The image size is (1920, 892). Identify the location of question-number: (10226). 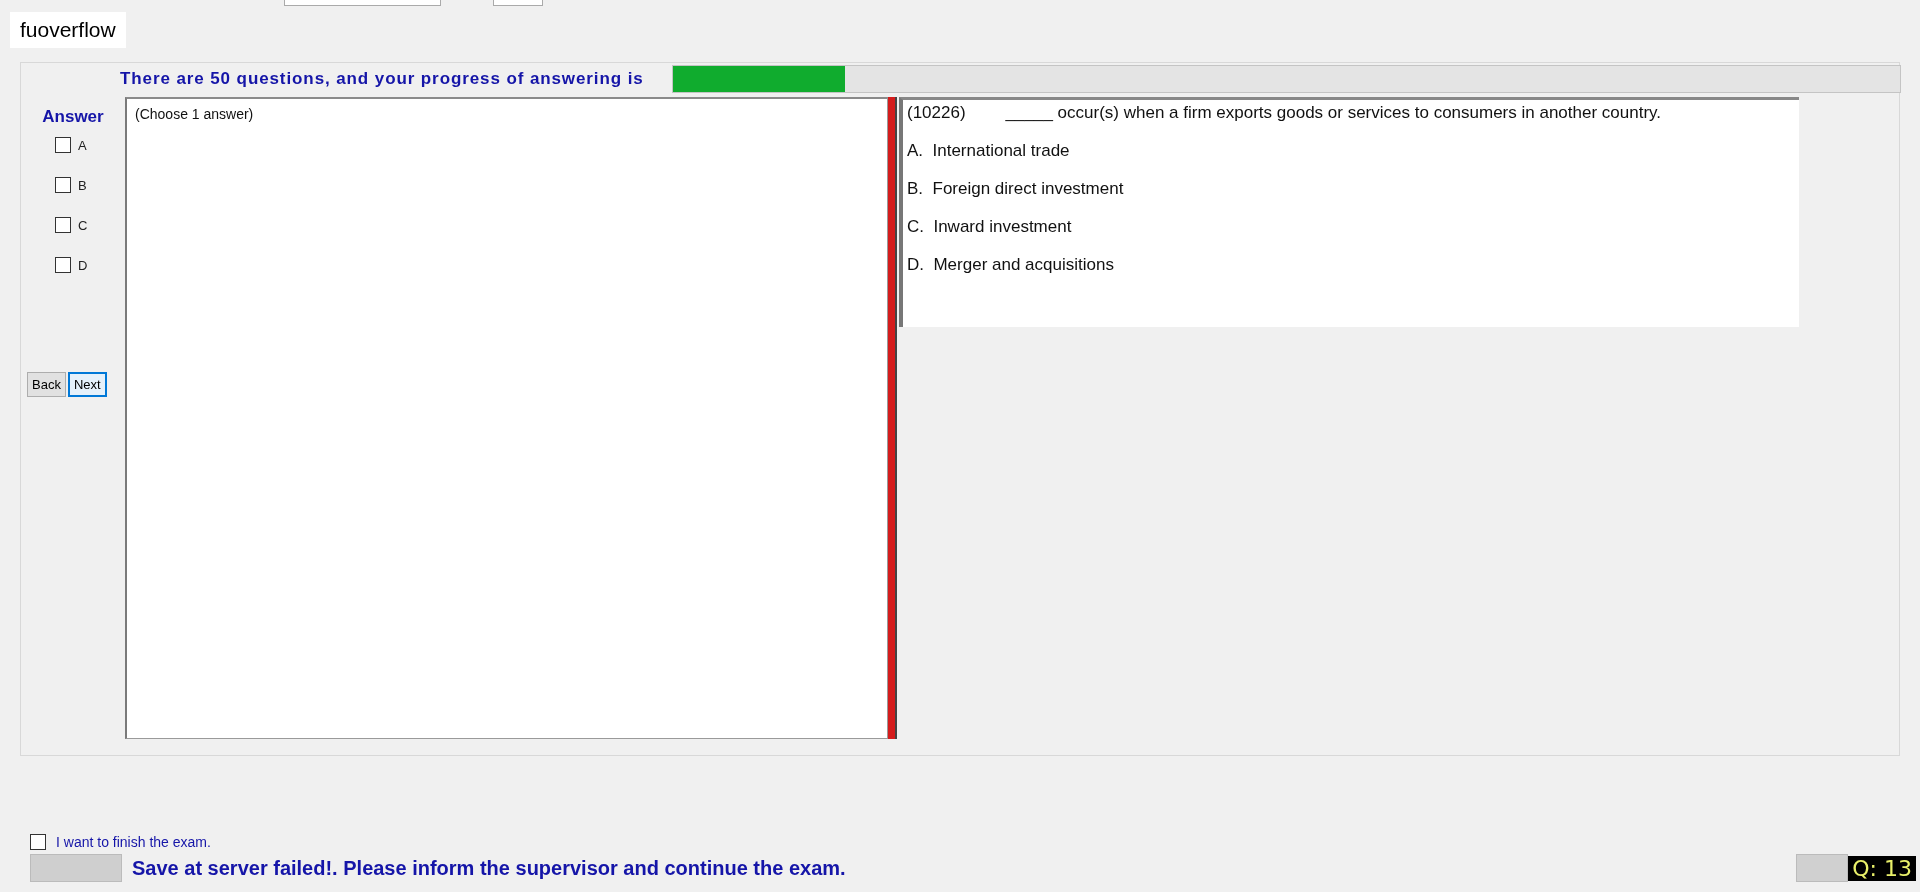
(936, 113).